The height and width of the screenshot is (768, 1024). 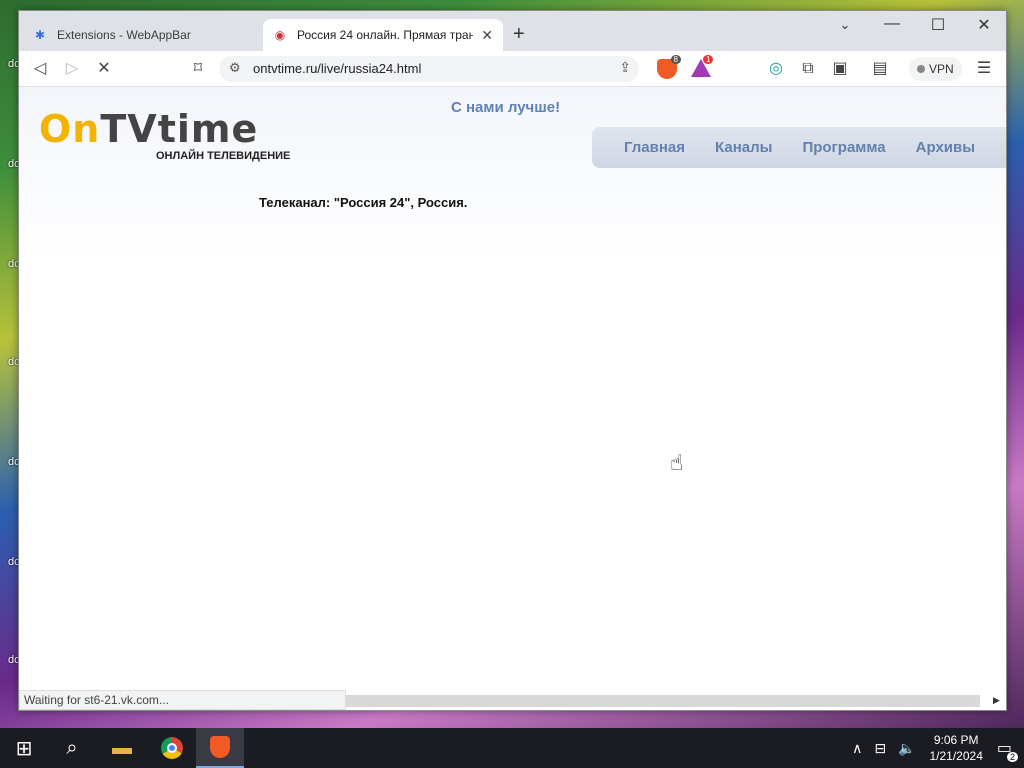 I want to click on network-icon: ⊟, so click(x=880, y=748).